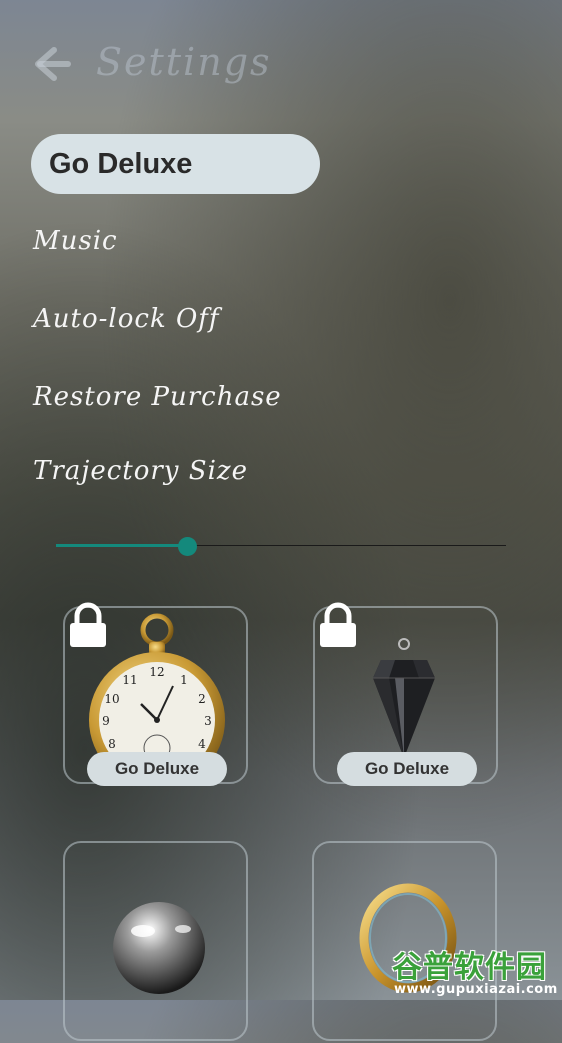 This screenshot has height=1043, width=562. I want to click on restore-purchase-button: Restore Purchase, so click(157, 397).